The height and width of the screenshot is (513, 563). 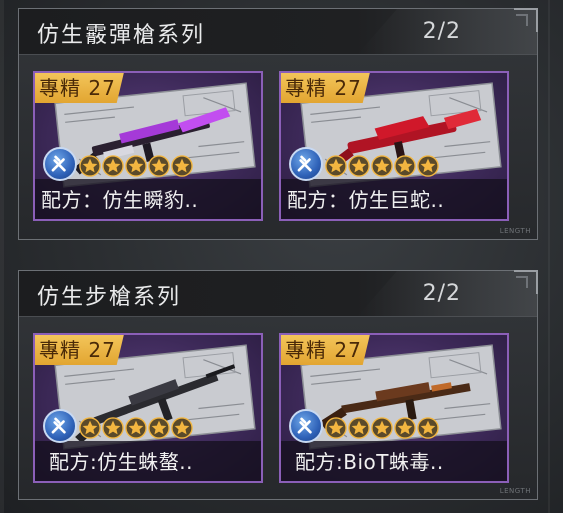 I want to click on recipe-name: 配方:BioT蛛毒.., so click(x=369, y=462).